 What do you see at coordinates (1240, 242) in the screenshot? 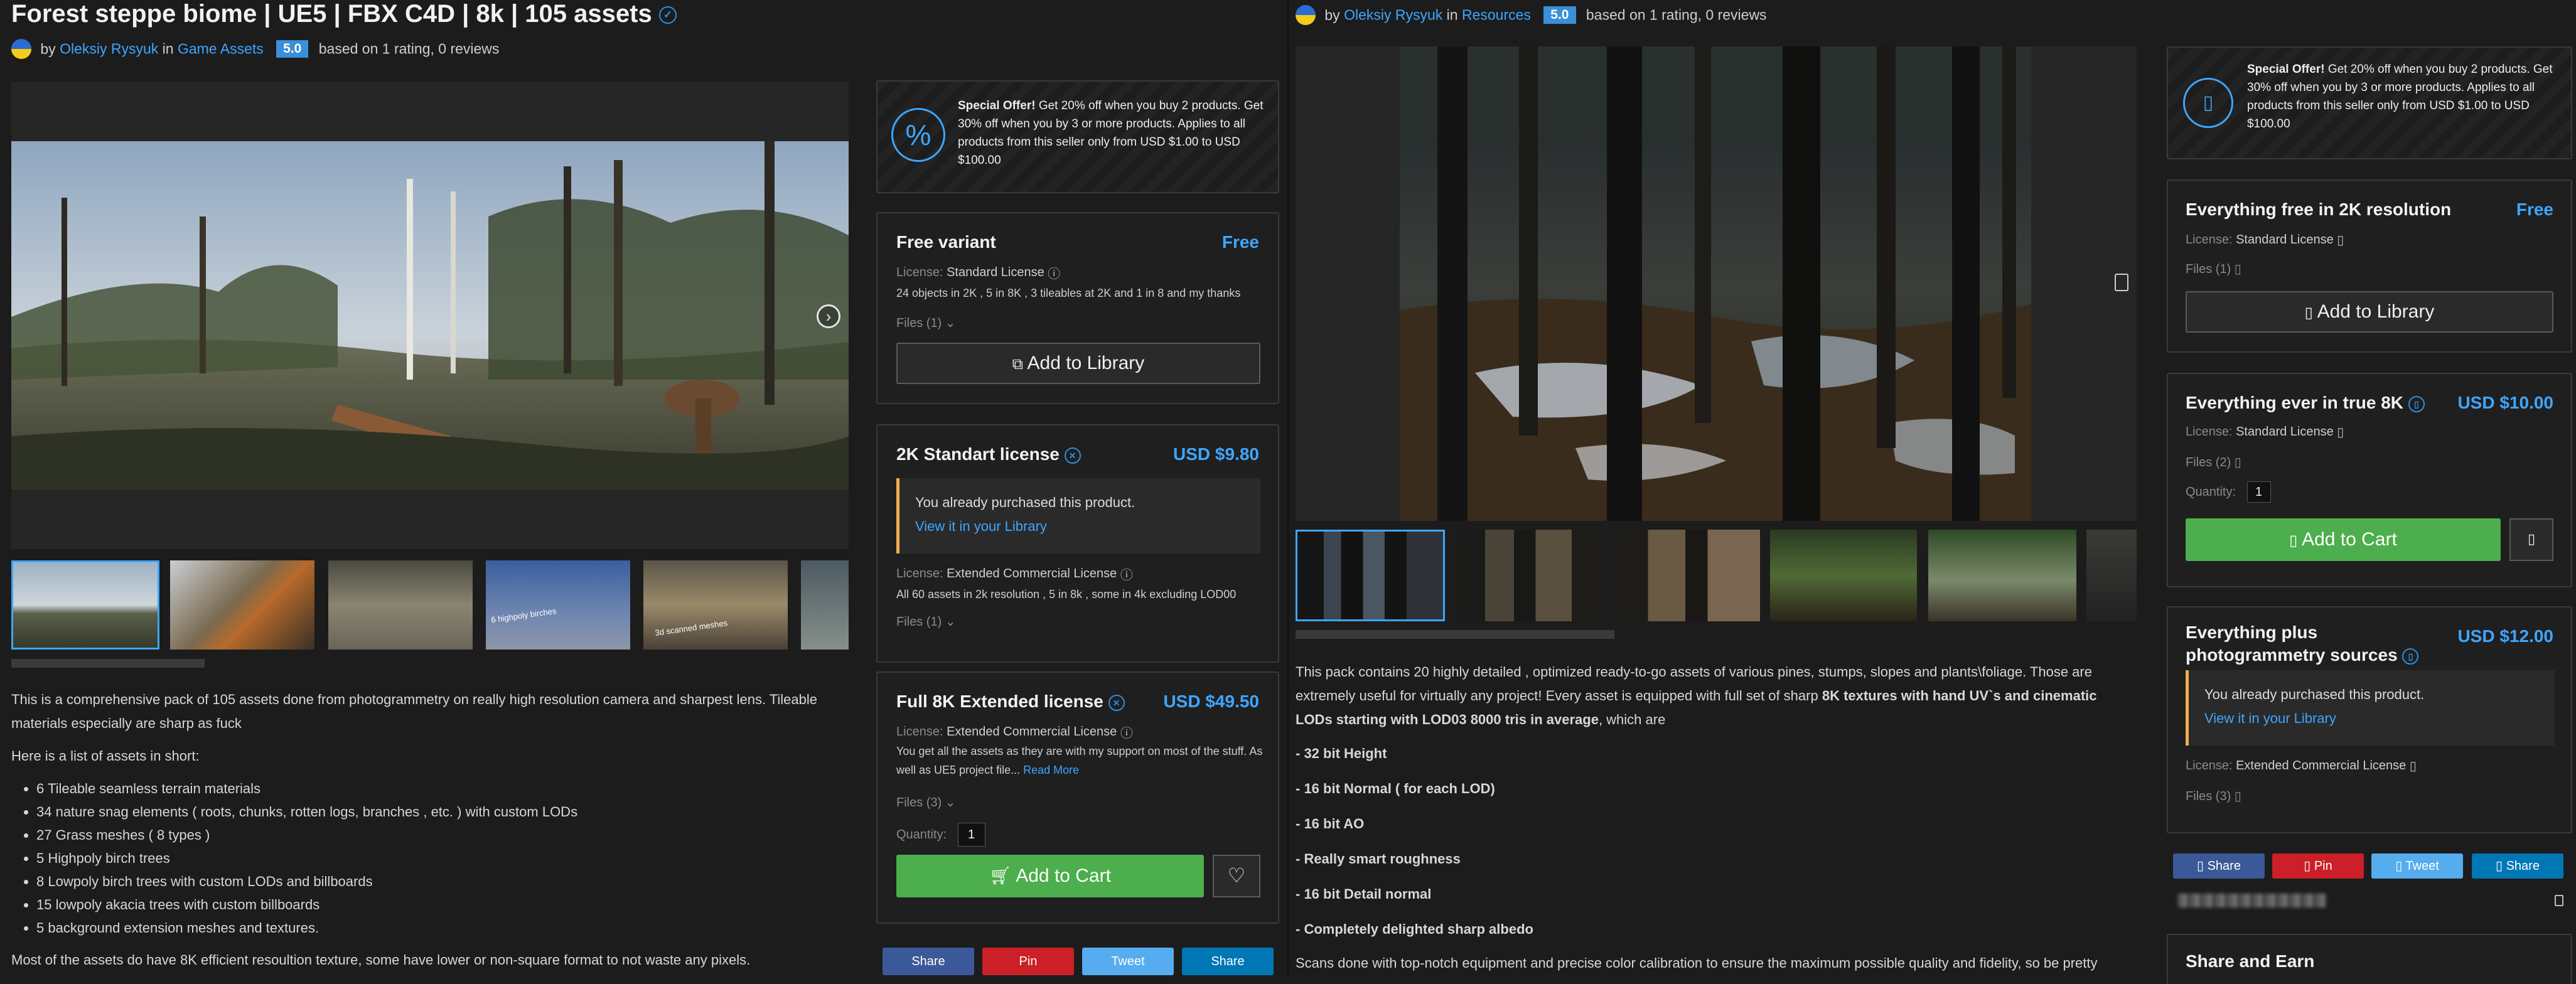
I see `variant-price: Free` at bounding box center [1240, 242].